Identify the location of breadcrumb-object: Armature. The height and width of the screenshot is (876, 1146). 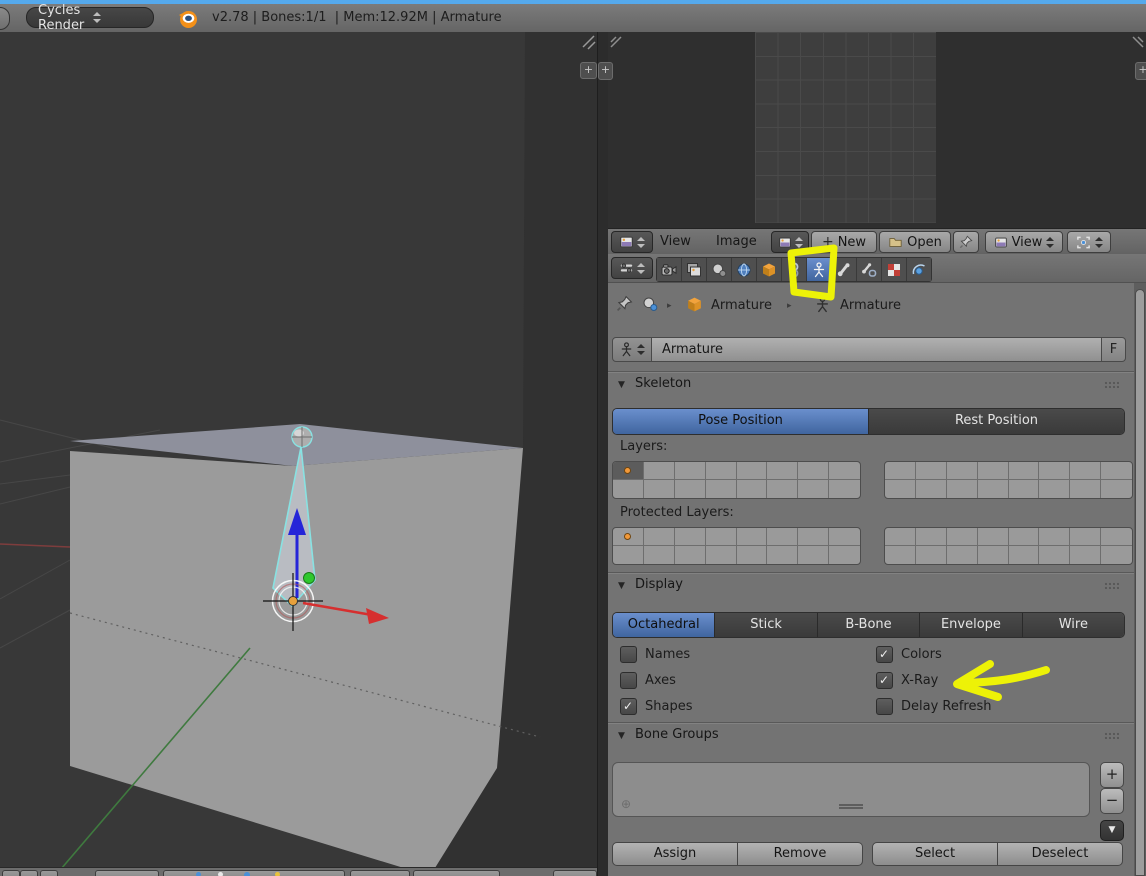
(741, 305).